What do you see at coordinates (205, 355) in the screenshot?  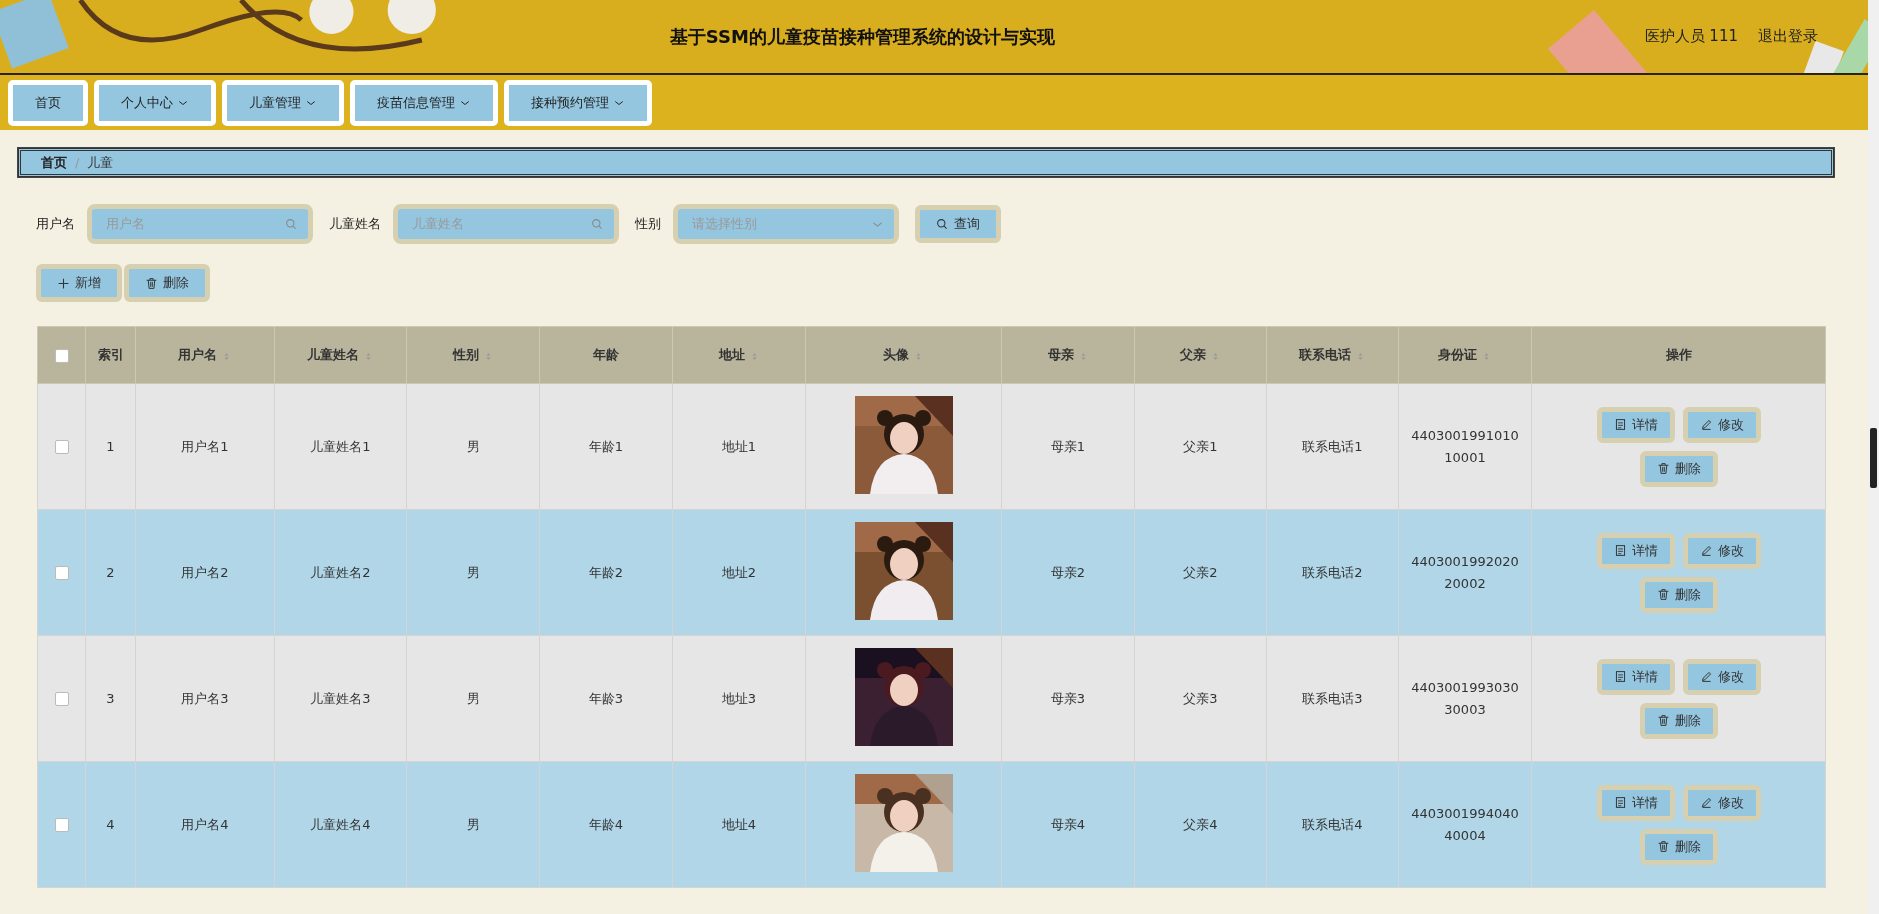 I see `column-header: 用户名` at bounding box center [205, 355].